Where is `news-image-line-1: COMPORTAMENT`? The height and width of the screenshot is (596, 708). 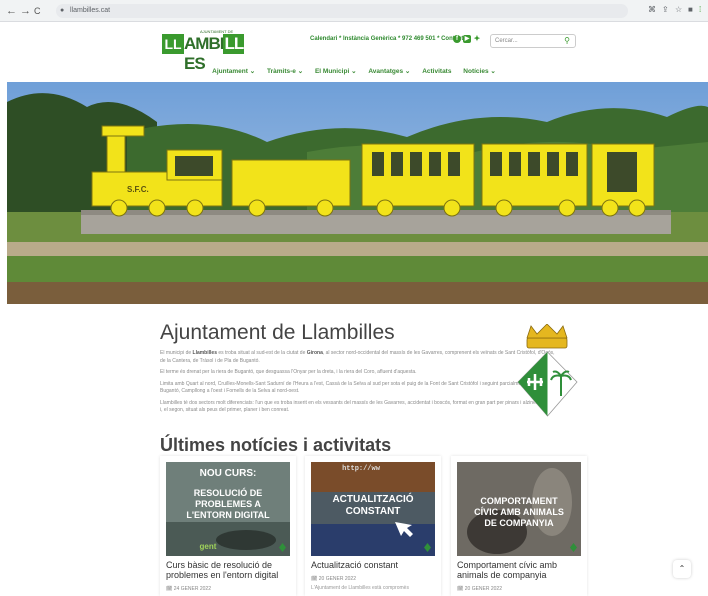 news-image-line-1: COMPORTAMENT is located at coordinates (519, 501).